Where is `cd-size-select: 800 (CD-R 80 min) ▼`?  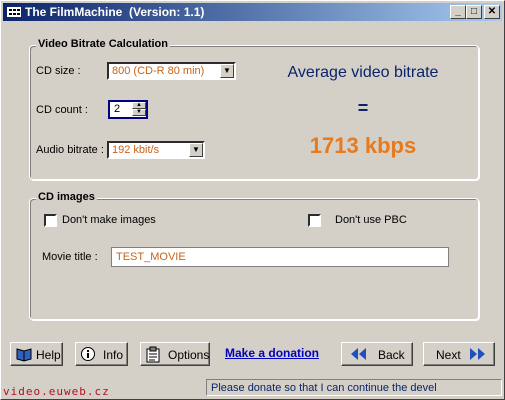
cd-size-select: 800 (CD-R 80 min) ▼ is located at coordinates (171, 71).